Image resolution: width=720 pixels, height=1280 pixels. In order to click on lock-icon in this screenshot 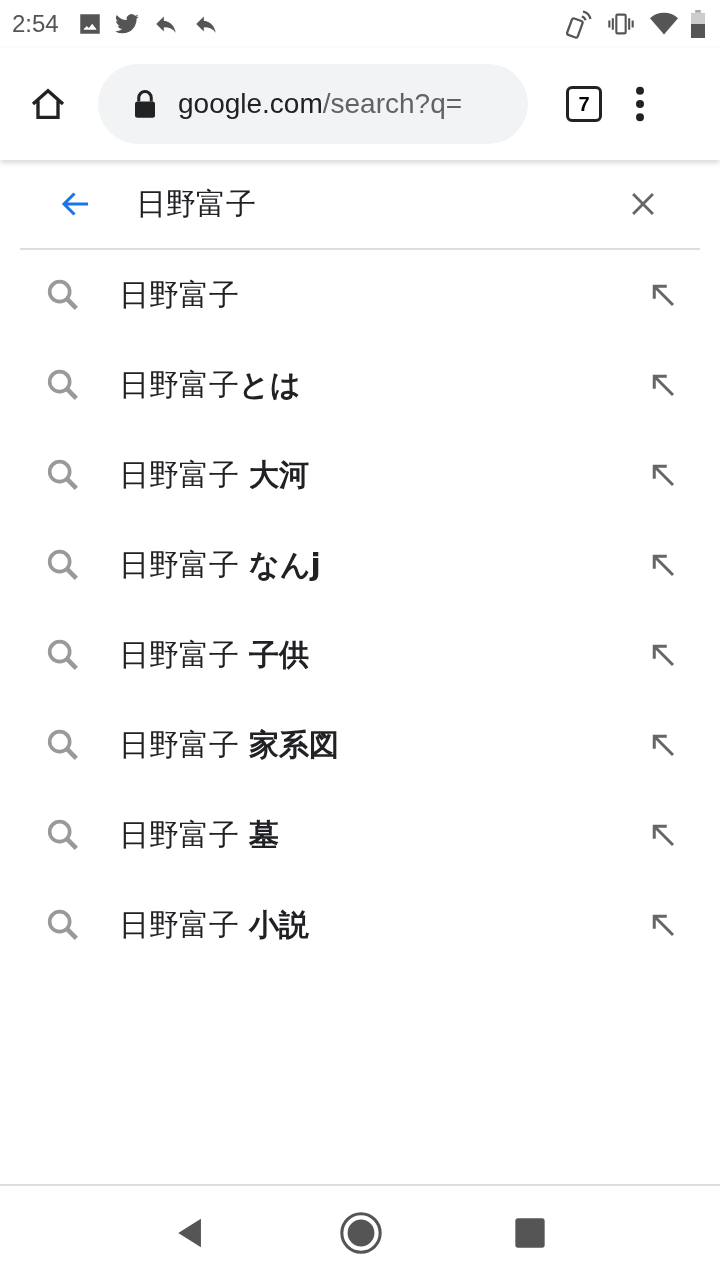, I will do `click(145, 104)`.